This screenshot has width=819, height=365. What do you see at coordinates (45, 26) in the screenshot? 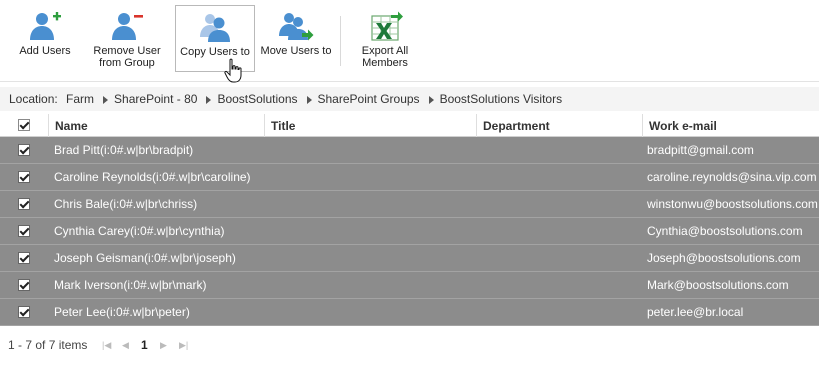
I see `add-user-icon` at bounding box center [45, 26].